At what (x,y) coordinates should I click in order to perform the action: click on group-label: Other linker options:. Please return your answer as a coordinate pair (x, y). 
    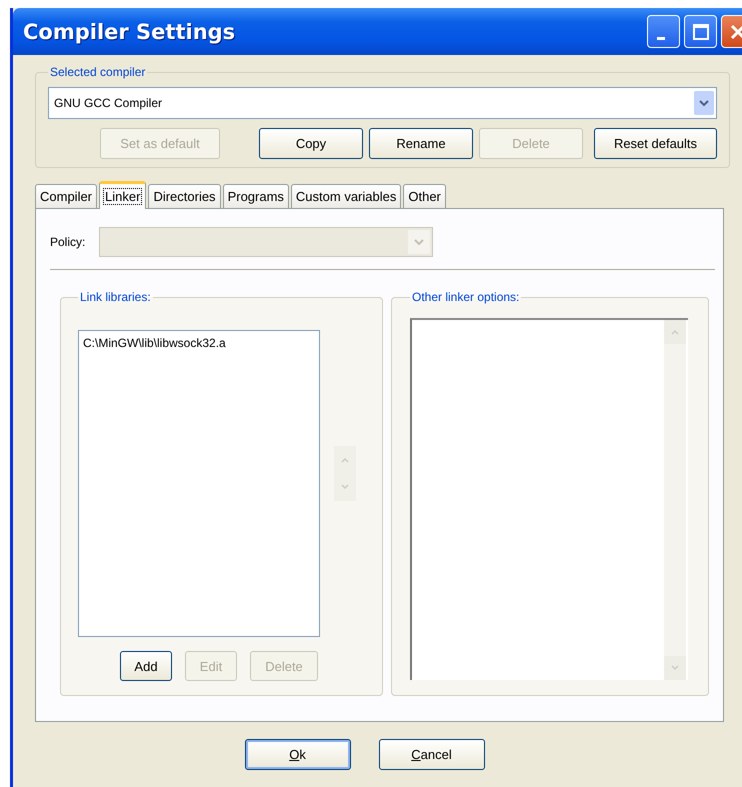
    Looking at the image, I should click on (465, 297).